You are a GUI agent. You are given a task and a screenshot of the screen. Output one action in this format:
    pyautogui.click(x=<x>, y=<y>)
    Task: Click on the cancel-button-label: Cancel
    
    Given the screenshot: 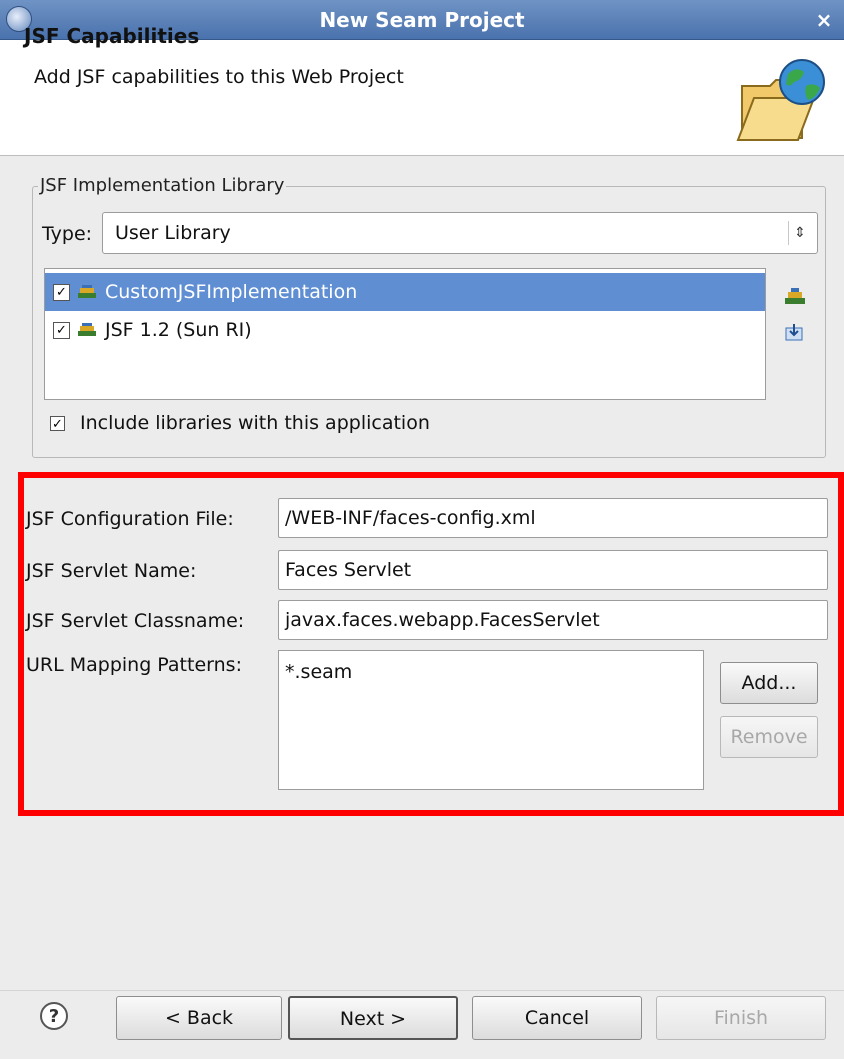 What is the action you would take?
    pyautogui.click(x=557, y=1018)
    